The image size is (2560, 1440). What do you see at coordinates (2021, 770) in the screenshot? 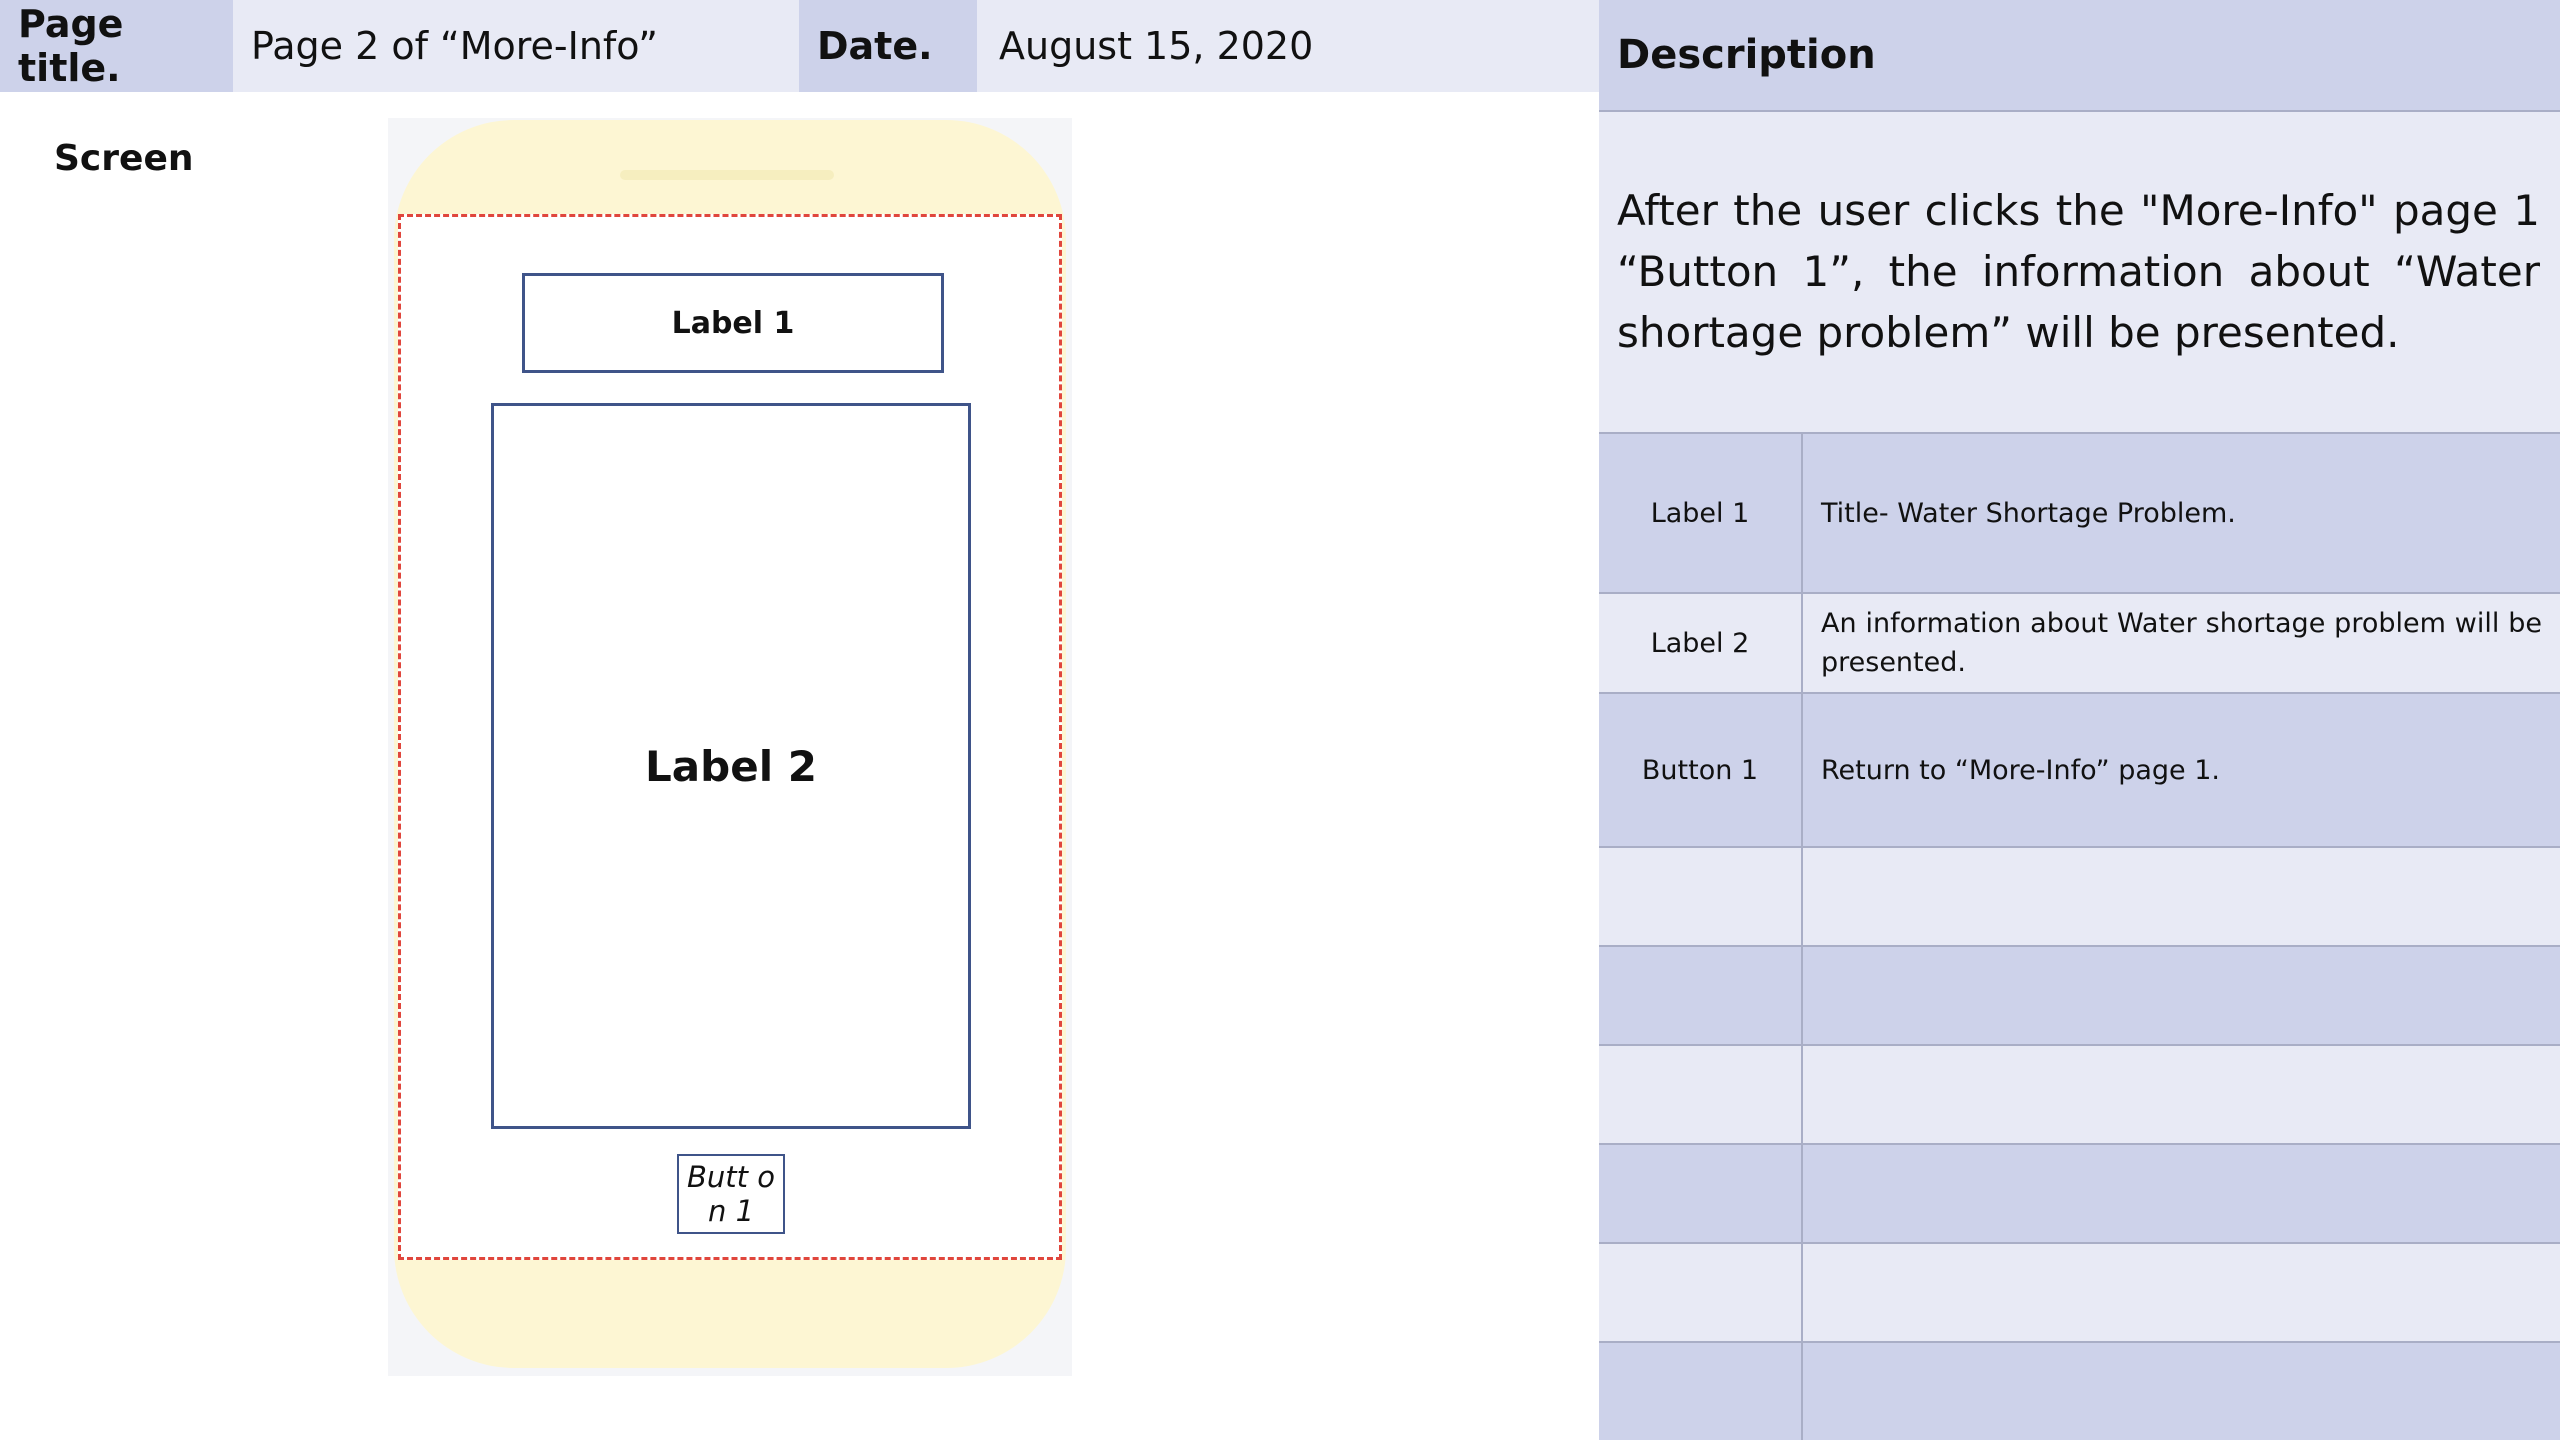
I see `component-description: Return to “More-Info” page 1.` at bounding box center [2021, 770].